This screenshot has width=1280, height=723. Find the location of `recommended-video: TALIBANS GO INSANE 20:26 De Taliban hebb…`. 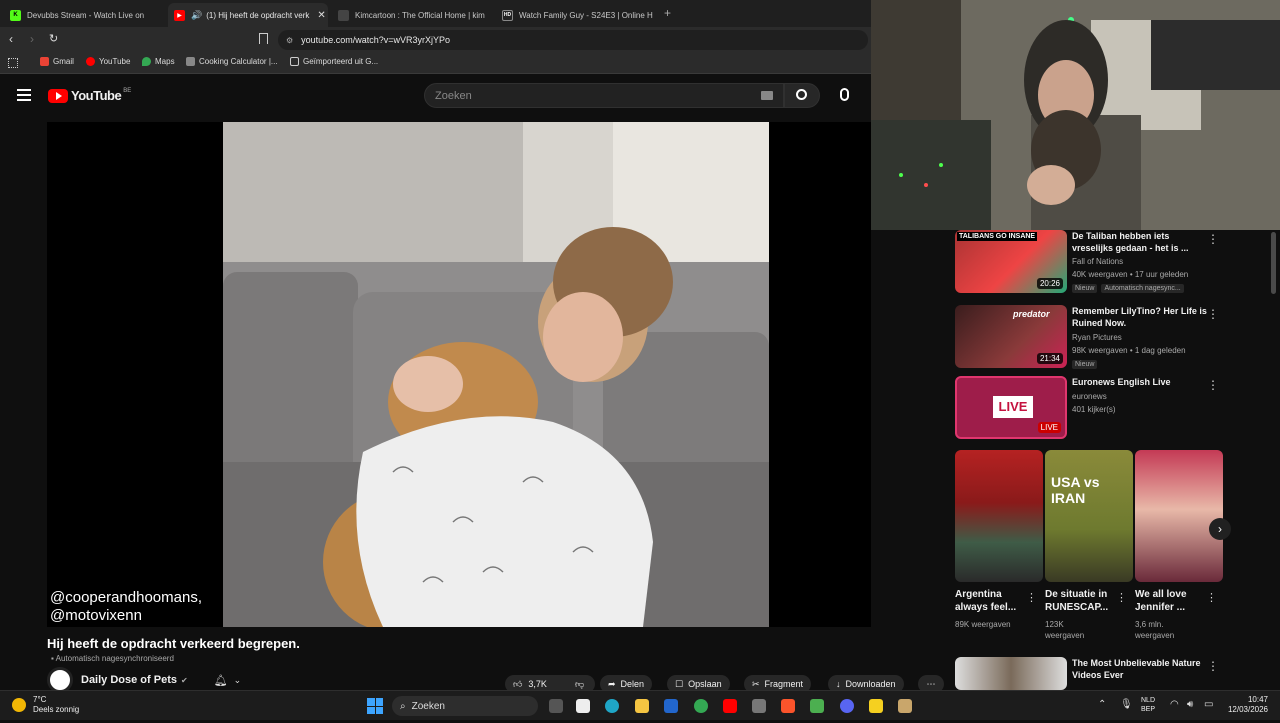

recommended-video: TALIBANS GO INSANE 20:26 De Taliban hebb… is located at coordinates (1095, 263).